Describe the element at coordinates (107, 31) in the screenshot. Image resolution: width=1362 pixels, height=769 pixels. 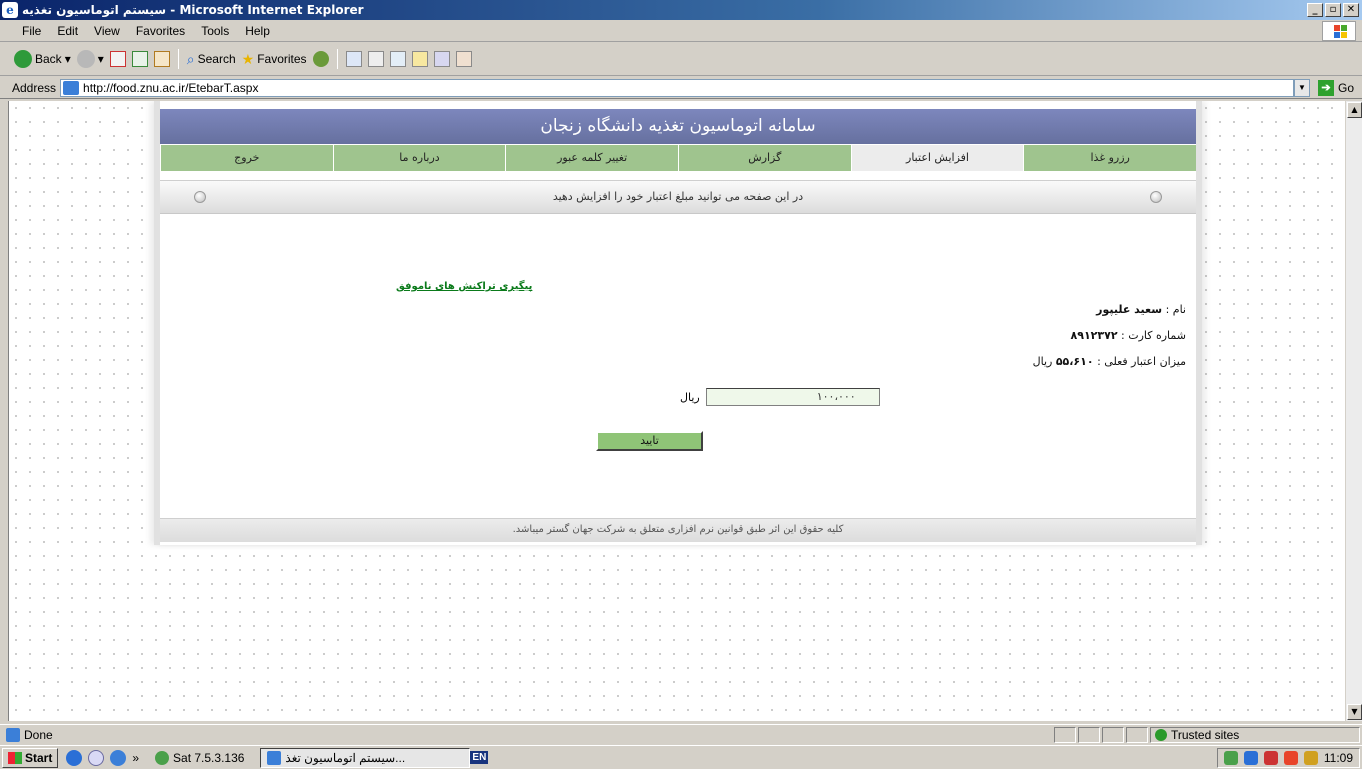
I see `menu-view: View` at that location.